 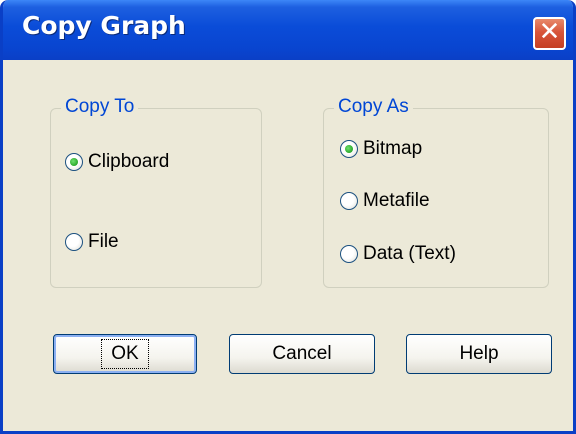 I want to click on help-button-label: Help, so click(x=479, y=353).